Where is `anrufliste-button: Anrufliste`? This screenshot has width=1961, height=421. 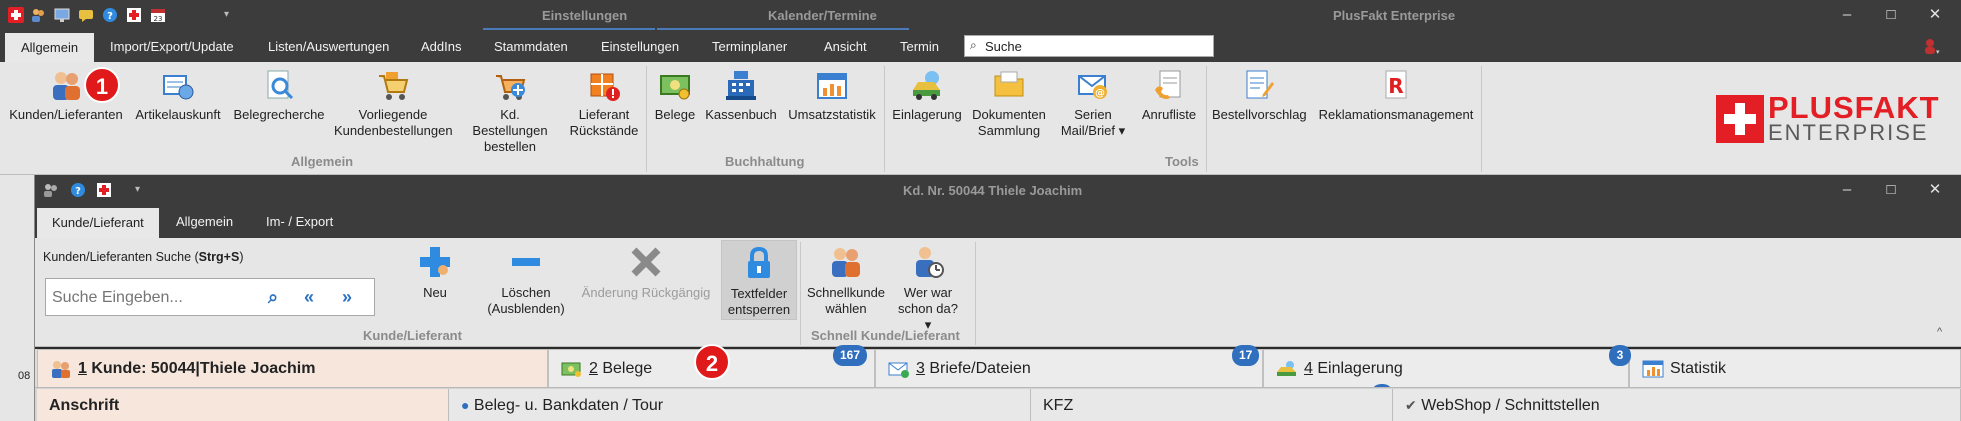 anrufliste-button: Anrufliste is located at coordinates (1169, 95).